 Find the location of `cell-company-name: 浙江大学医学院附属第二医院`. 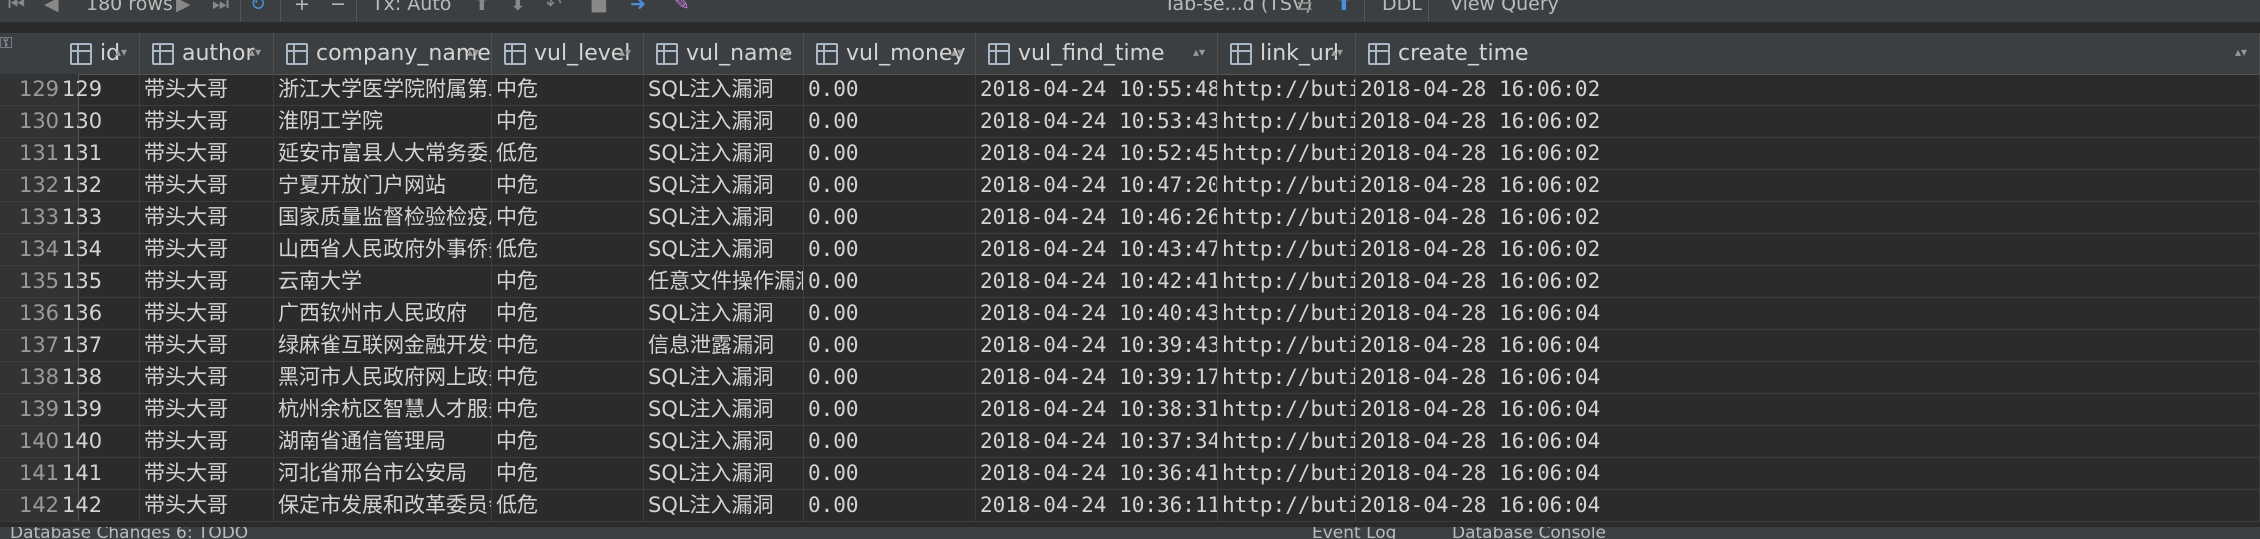

cell-company-name: 浙江大学医学院附属第二医院 is located at coordinates (383, 89).